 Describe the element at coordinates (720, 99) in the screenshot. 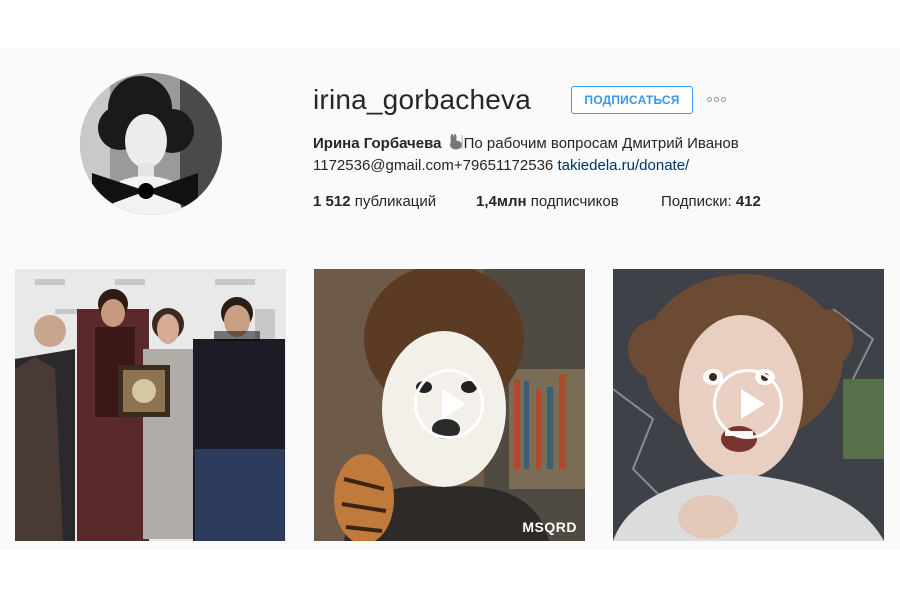

I see `more-options-button` at that location.